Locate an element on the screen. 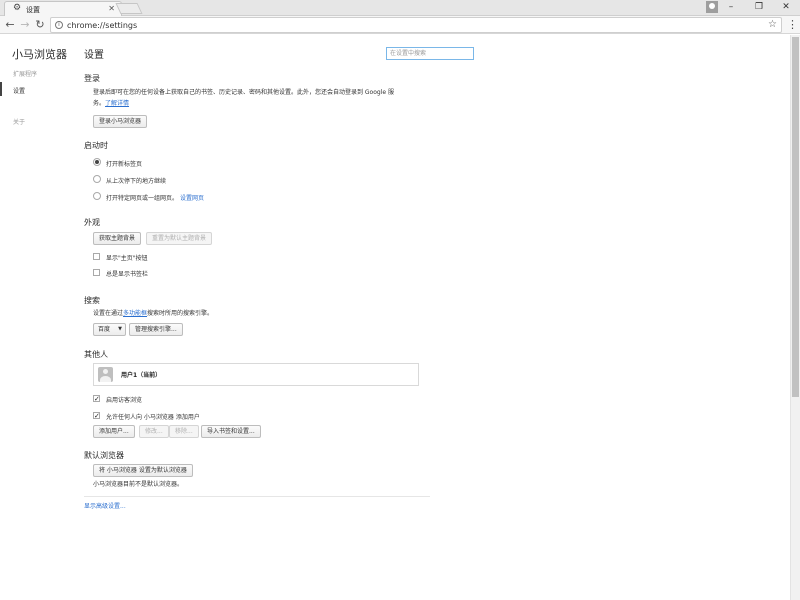  forward-arrow-icon: → is located at coordinates (25, 25).